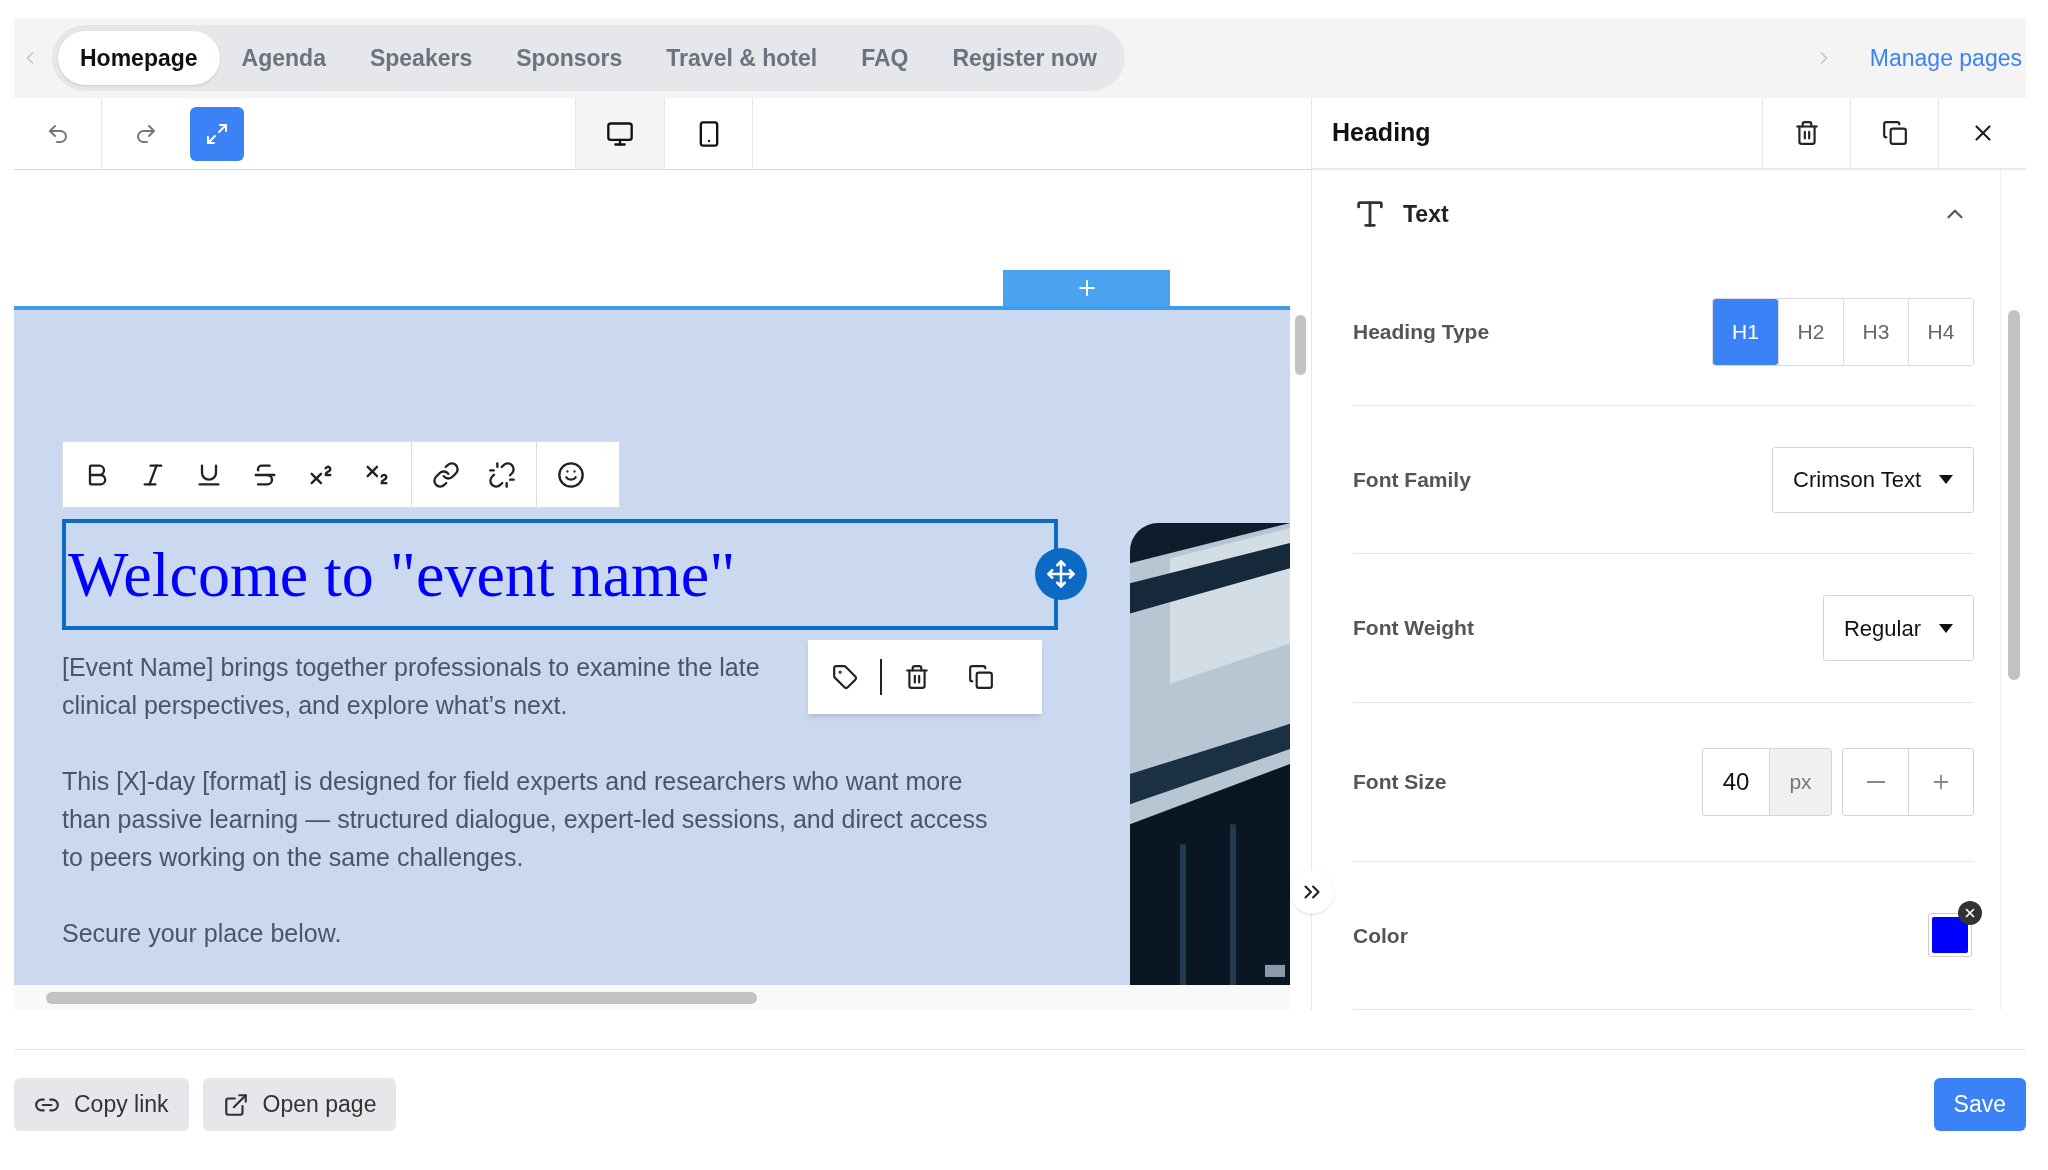  I want to click on expand-icon, so click(217, 133).